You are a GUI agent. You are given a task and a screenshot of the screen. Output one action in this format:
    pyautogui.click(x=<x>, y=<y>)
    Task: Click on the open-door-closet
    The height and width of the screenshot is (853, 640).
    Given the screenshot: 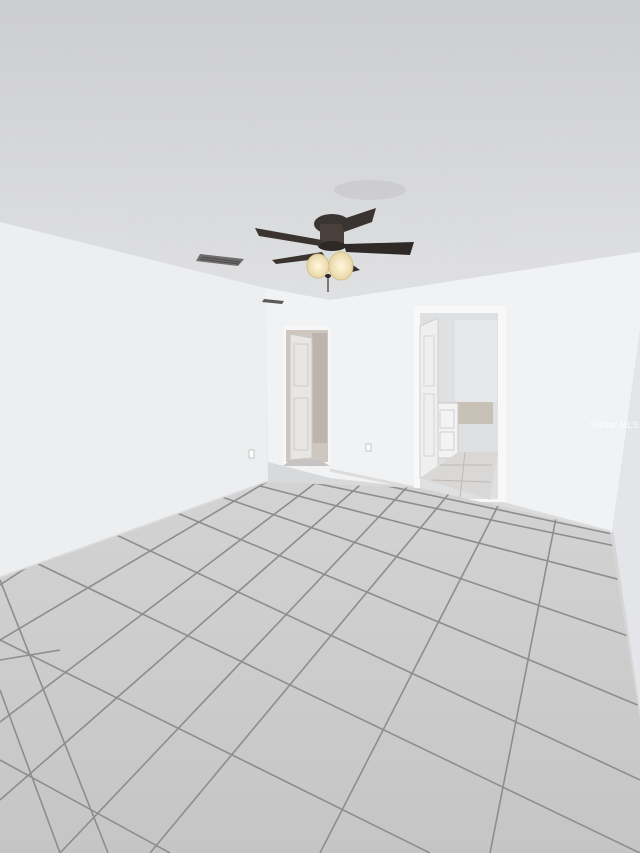 What is the action you would take?
    pyautogui.click(x=306, y=396)
    